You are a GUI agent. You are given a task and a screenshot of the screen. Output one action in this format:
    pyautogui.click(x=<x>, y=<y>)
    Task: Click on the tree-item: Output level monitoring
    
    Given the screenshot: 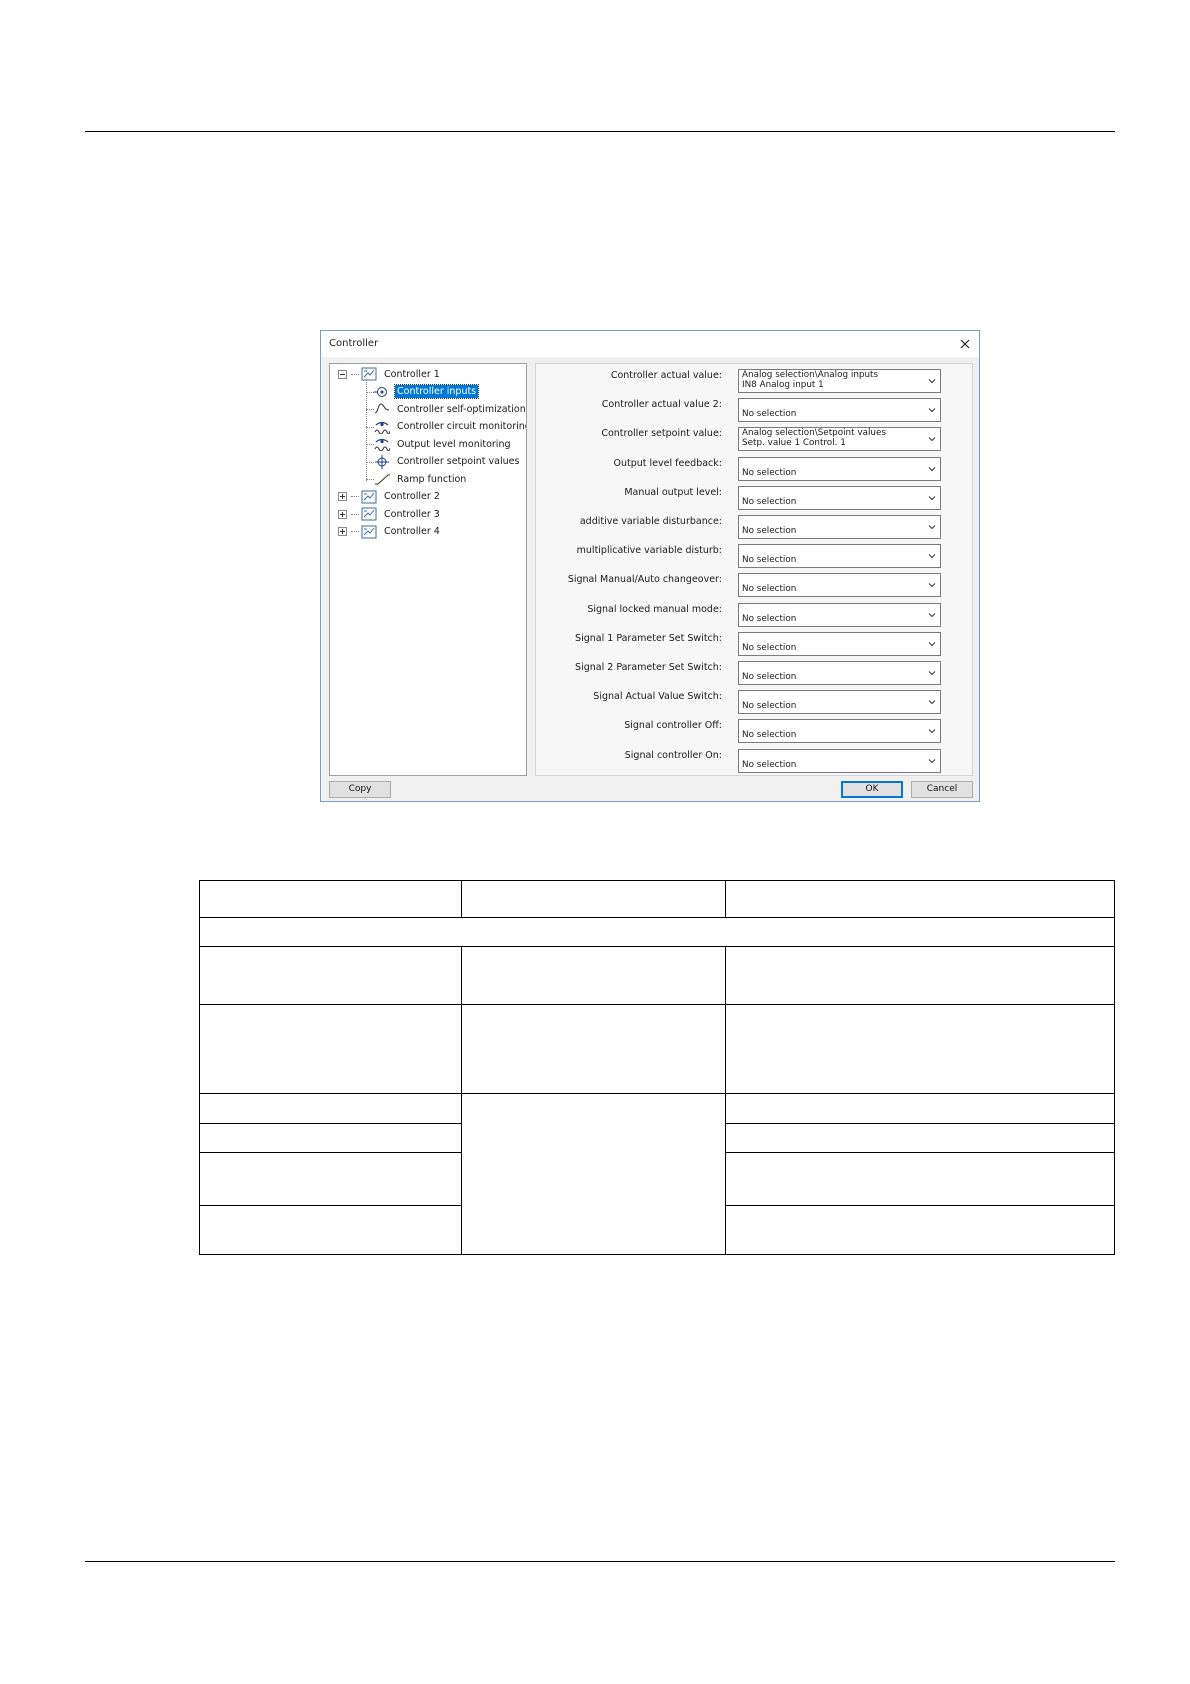 What is the action you would take?
    pyautogui.click(x=443, y=444)
    